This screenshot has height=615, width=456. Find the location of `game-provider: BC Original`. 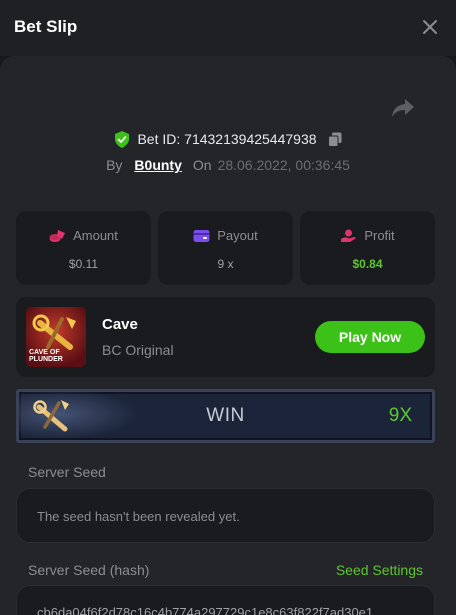

game-provider: BC Original is located at coordinates (138, 350).